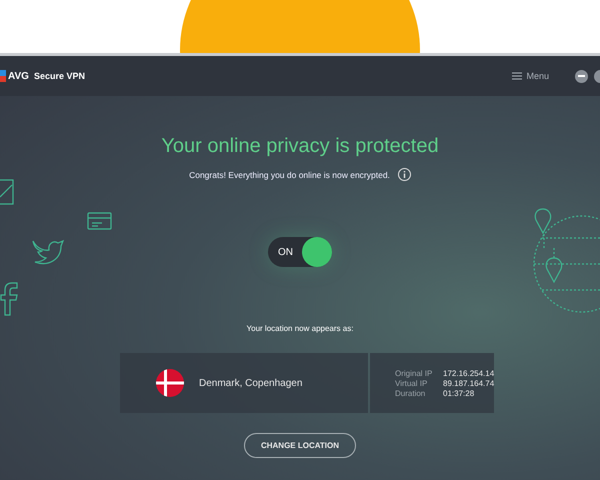 Image resolution: width=600 pixels, height=480 pixels. I want to click on detail-label: Virtual IP, so click(411, 383).